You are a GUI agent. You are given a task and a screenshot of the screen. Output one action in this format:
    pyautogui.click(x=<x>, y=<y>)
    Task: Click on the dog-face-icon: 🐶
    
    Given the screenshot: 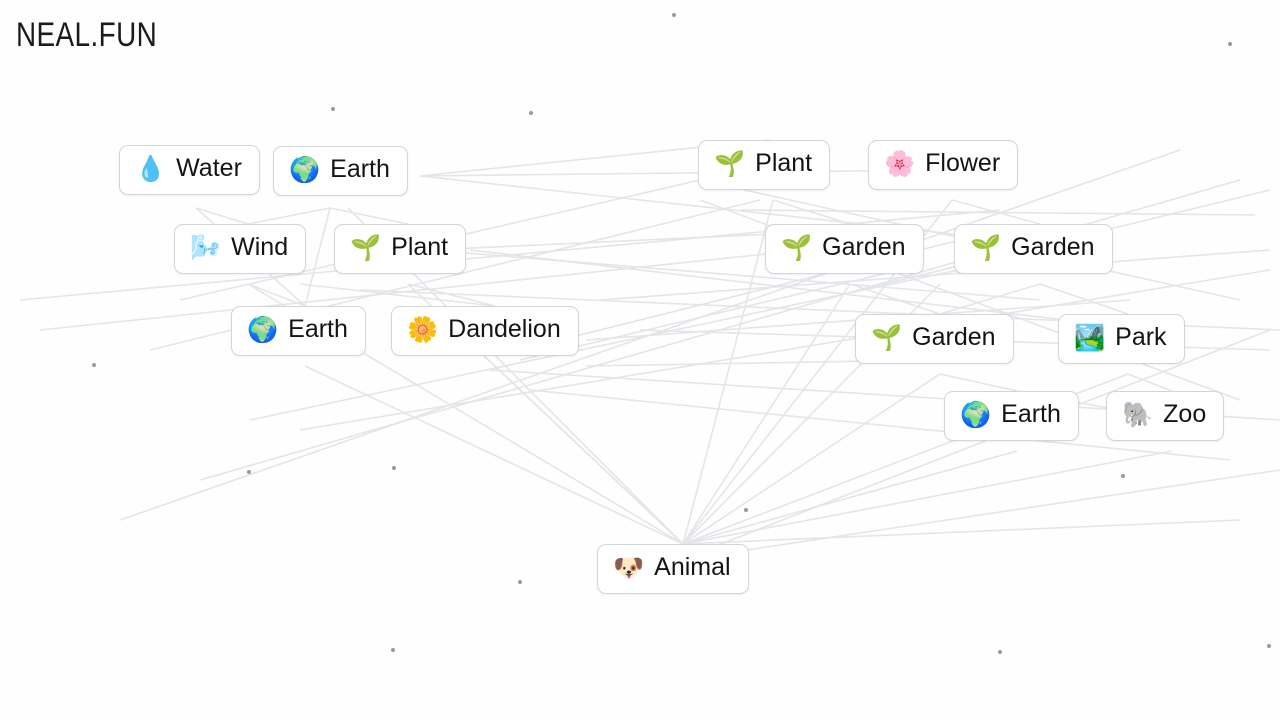 What is the action you would take?
    pyautogui.click(x=629, y=568)
    